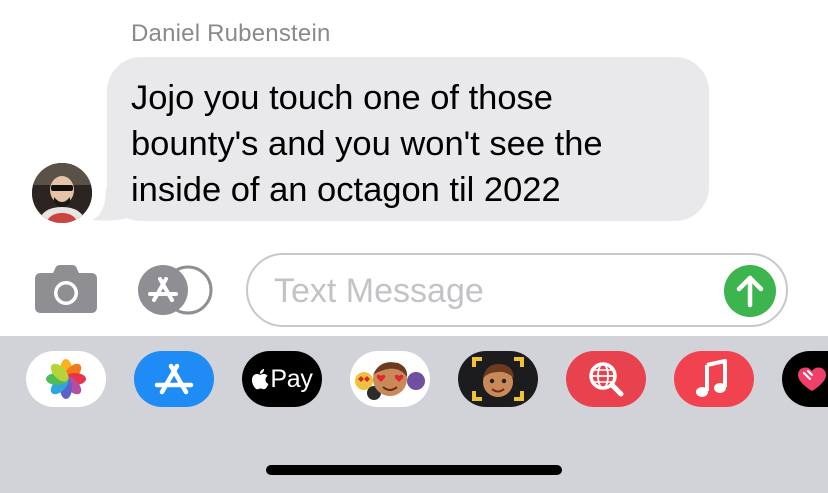  I want to click on message-text-field, so click(517, 290).